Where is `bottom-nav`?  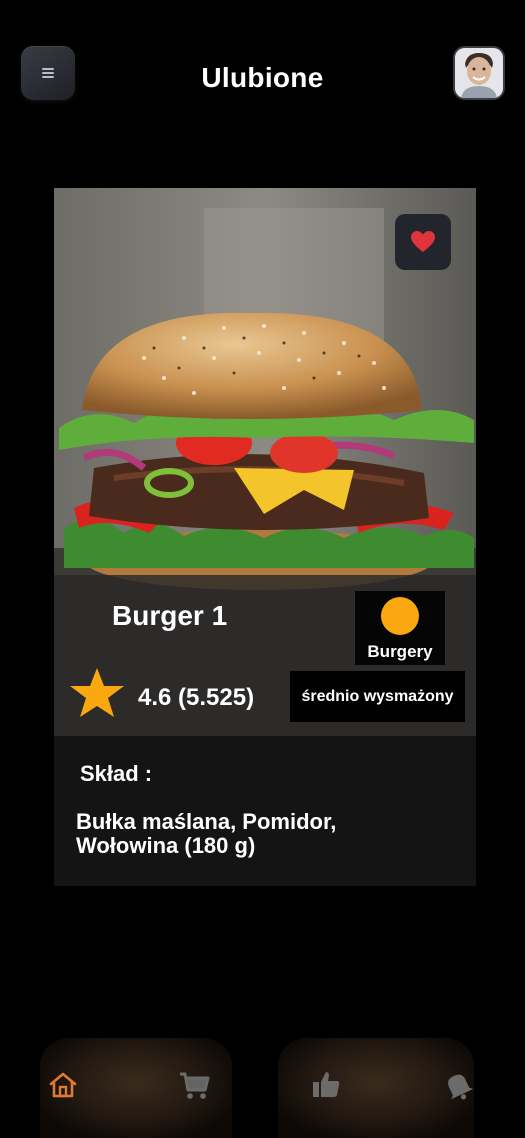
bottom-nav is located at coordinates (262, 1088).